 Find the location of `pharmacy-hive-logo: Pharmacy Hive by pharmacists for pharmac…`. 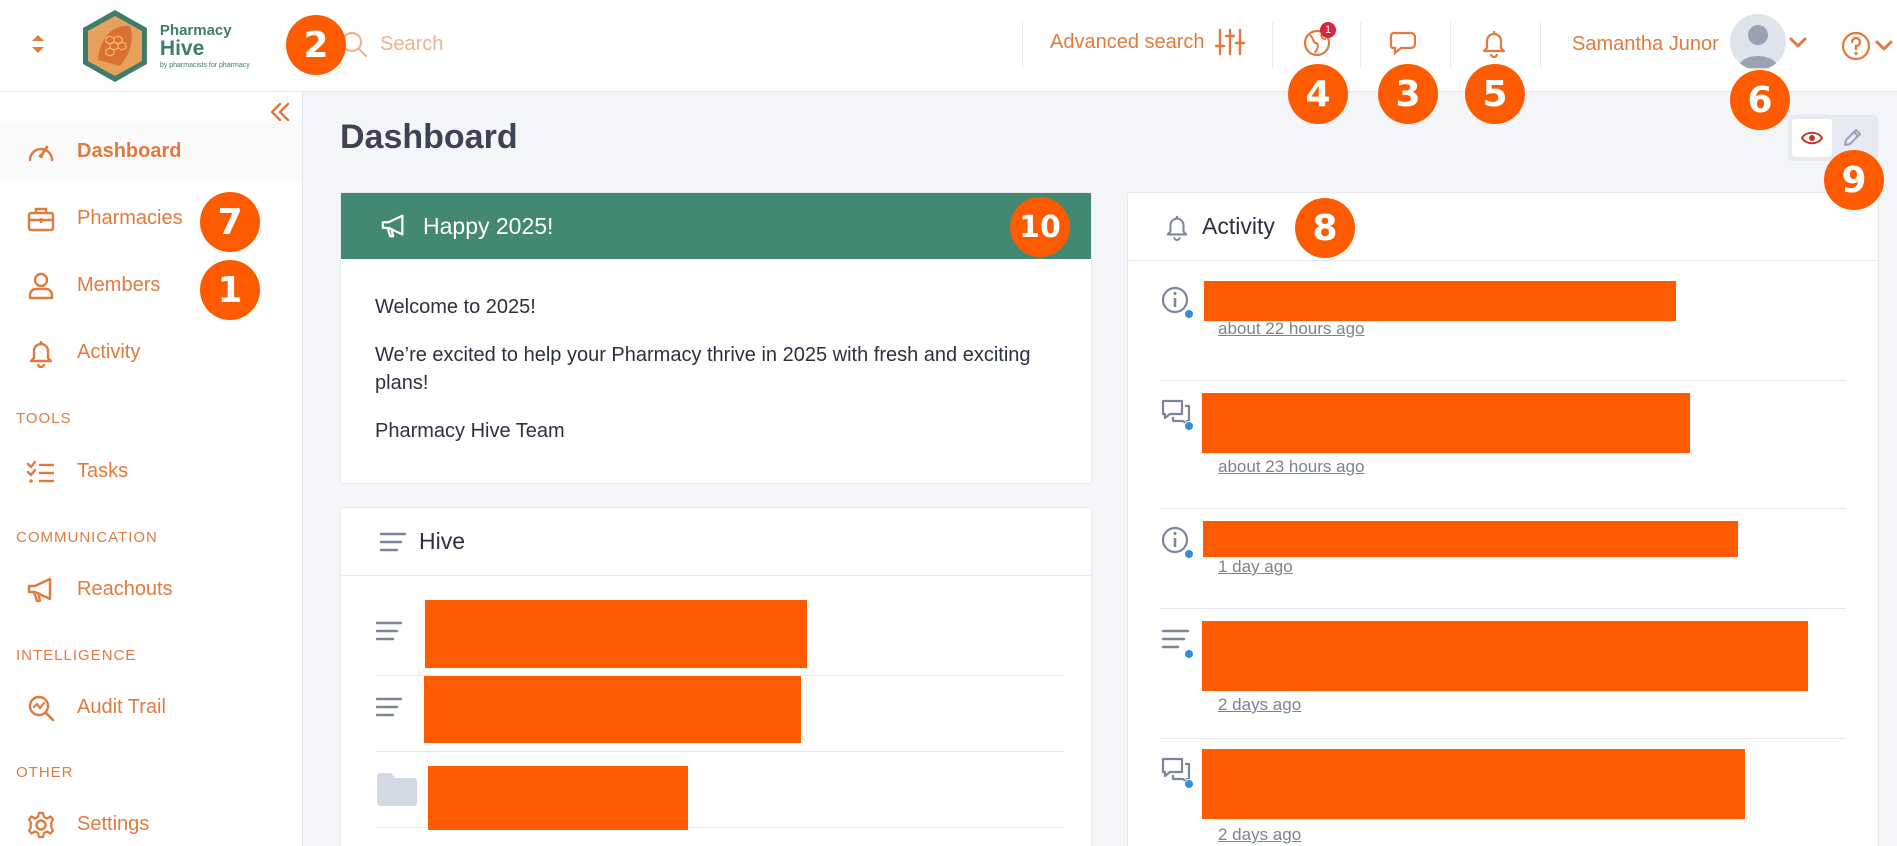

pharmacy-hive-logo: Pharmacy Hive by pharmacists for pharmac… is located at coordinates (180, 46).